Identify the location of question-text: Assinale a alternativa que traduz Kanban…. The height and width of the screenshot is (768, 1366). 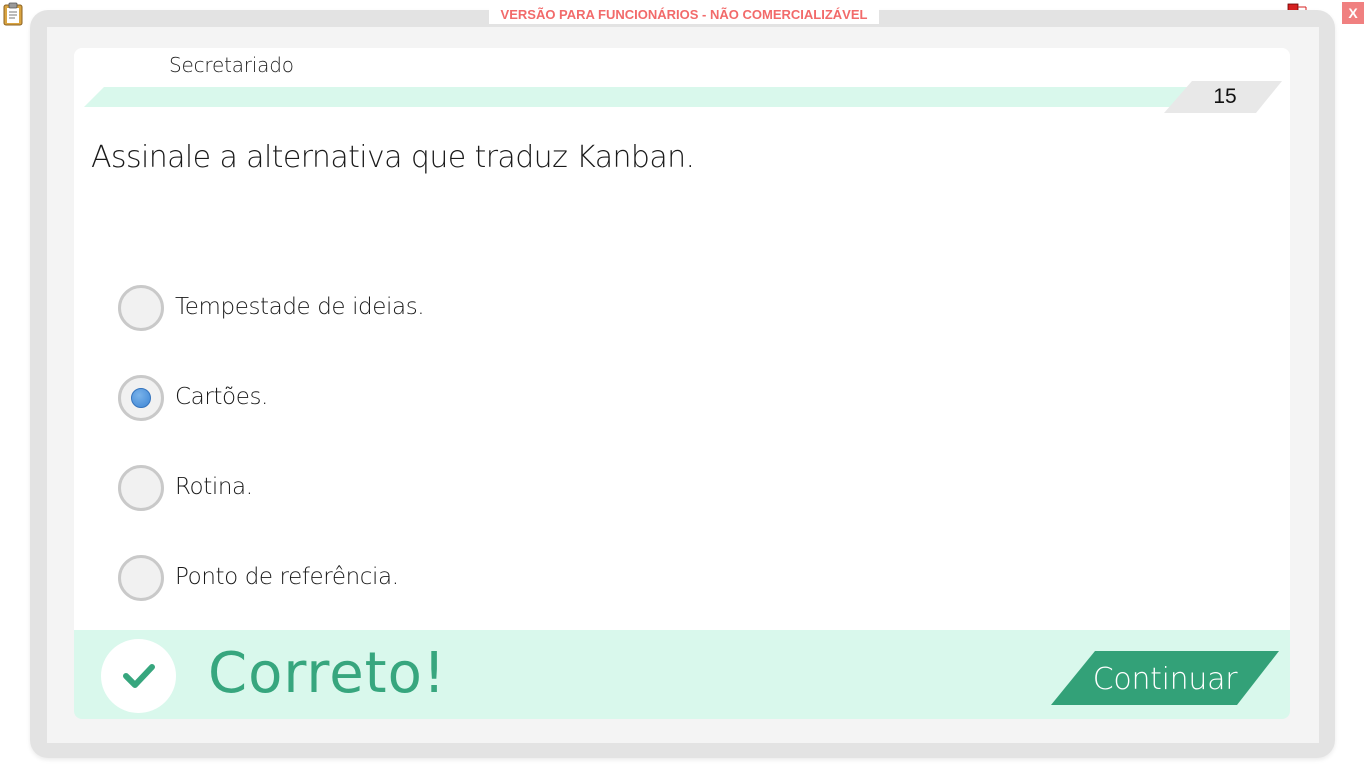
(393, 157).